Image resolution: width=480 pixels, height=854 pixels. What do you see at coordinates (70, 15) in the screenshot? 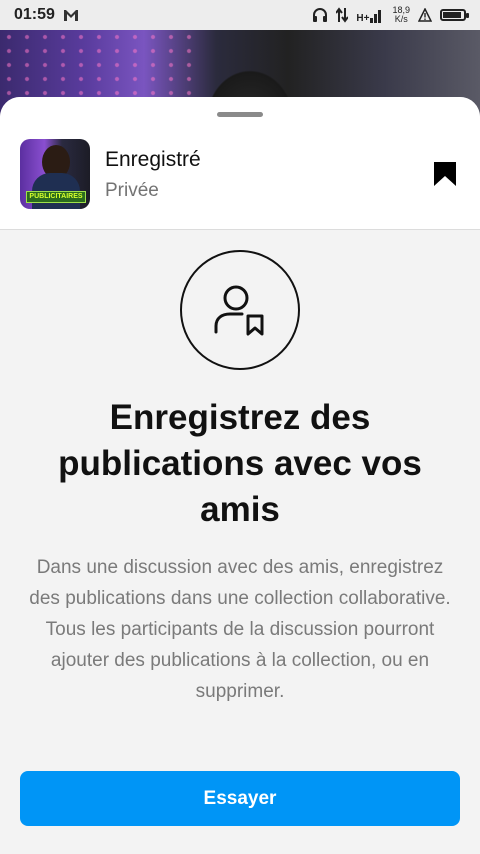
I see `gmail-icon` at bounding box center [70, 15].